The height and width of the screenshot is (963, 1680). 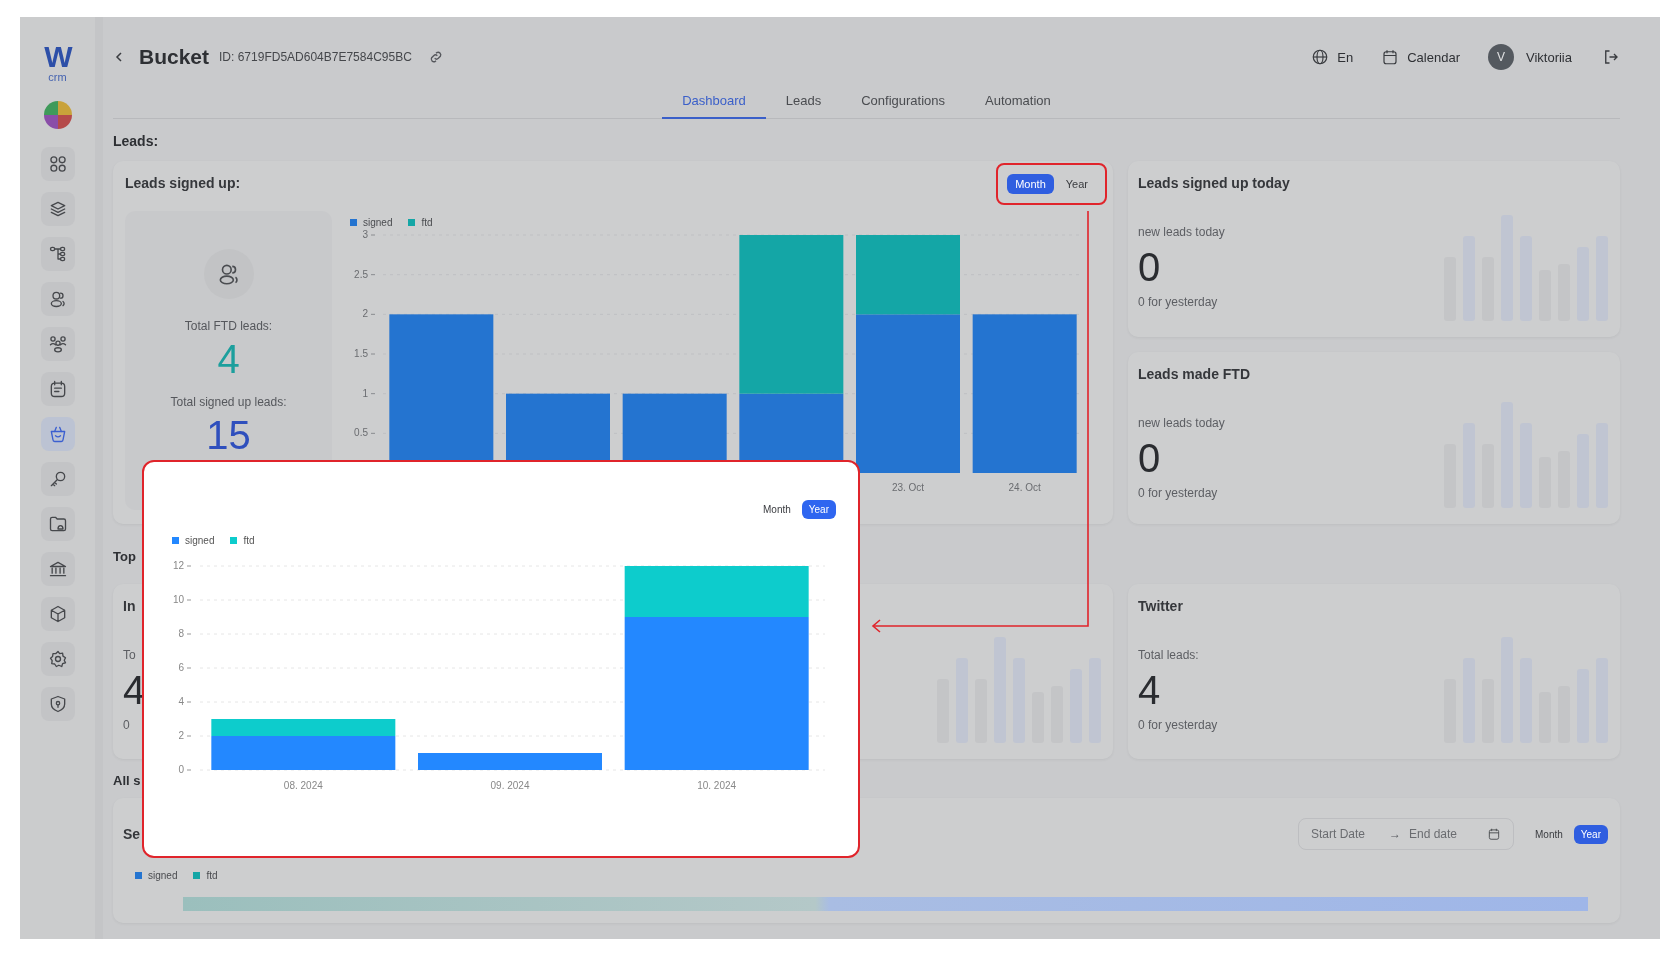 What do you see at coordinates (57, 115) in the screenshot?
I see `color-wheel-icon` at bounding box center [57, 115].